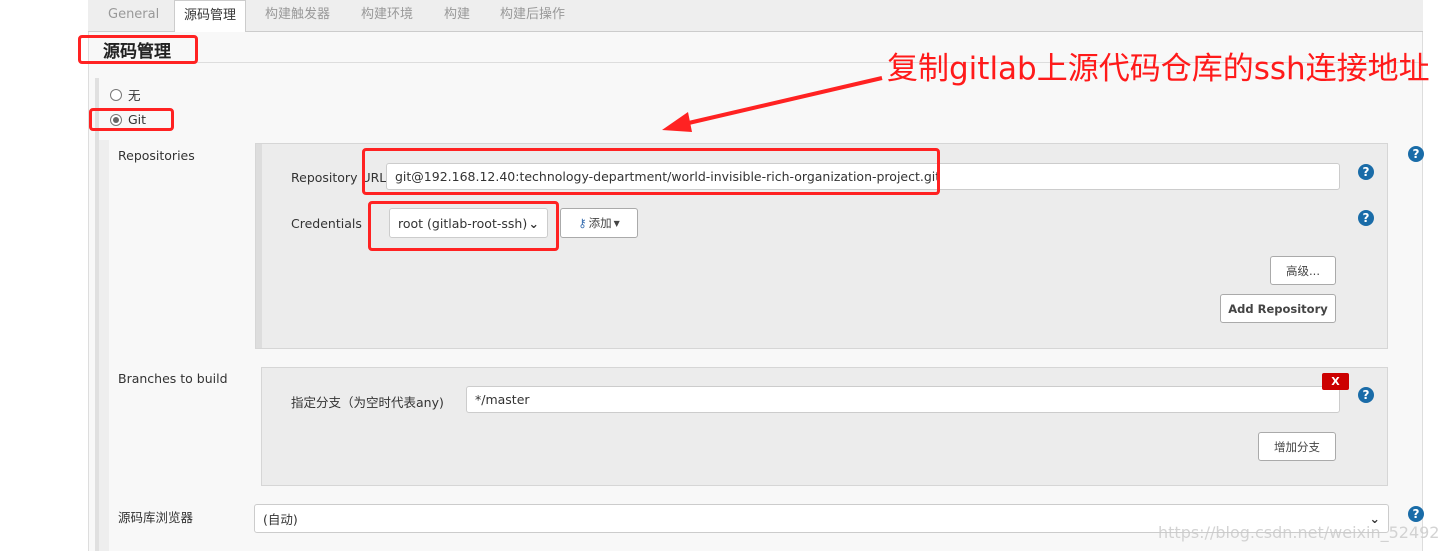 The height and width of the screenshot is (551, 1438). I want to click on delete-branch-button: X, so click(1335, 381).